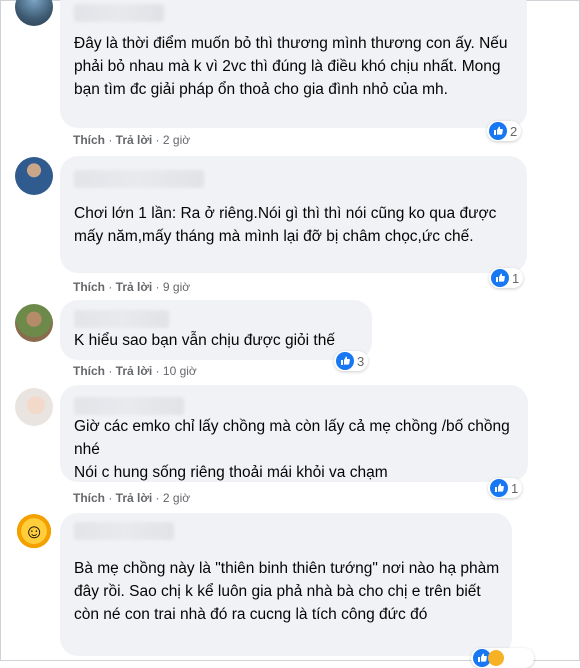 The height and width of the screenshot is (668, 580). I want to click on reaction-summary: 3, so click(351, 361).